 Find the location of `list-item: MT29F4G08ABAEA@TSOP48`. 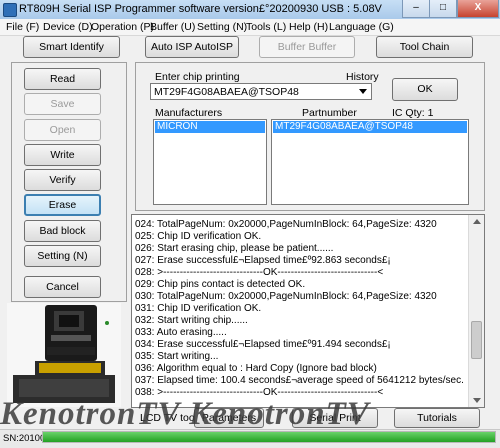

list-item: MT29F4G08ABAEA@TSOP48 is located at coordinates (370, 127).